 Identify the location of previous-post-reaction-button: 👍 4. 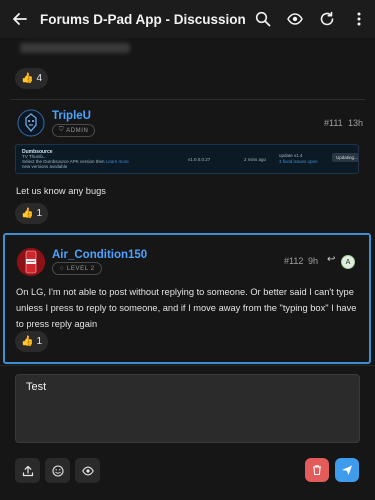
(32, 78).